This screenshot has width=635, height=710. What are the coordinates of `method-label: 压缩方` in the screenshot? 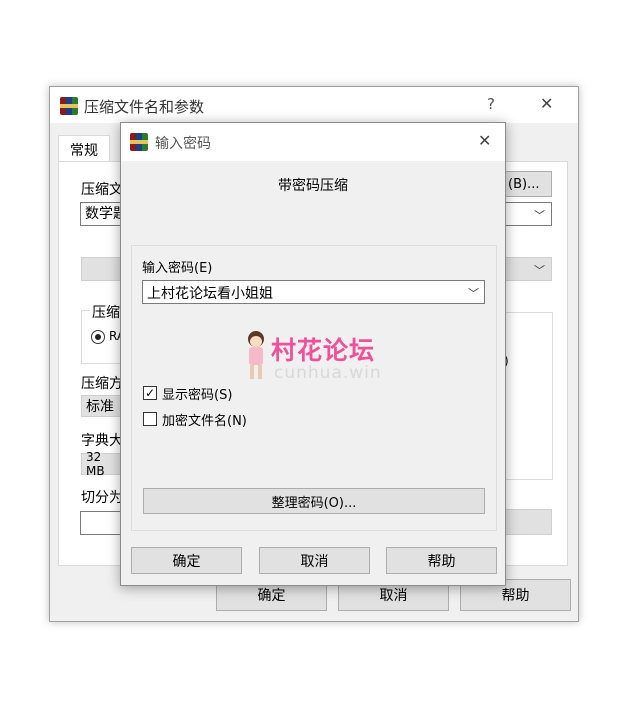 It's located at (102, 384).